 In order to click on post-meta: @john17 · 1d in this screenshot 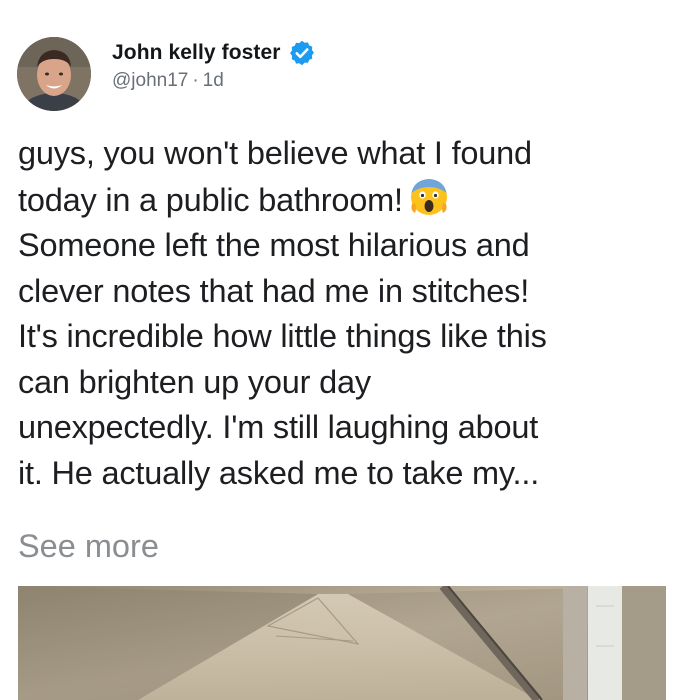, I will do `click(214, 81)`.